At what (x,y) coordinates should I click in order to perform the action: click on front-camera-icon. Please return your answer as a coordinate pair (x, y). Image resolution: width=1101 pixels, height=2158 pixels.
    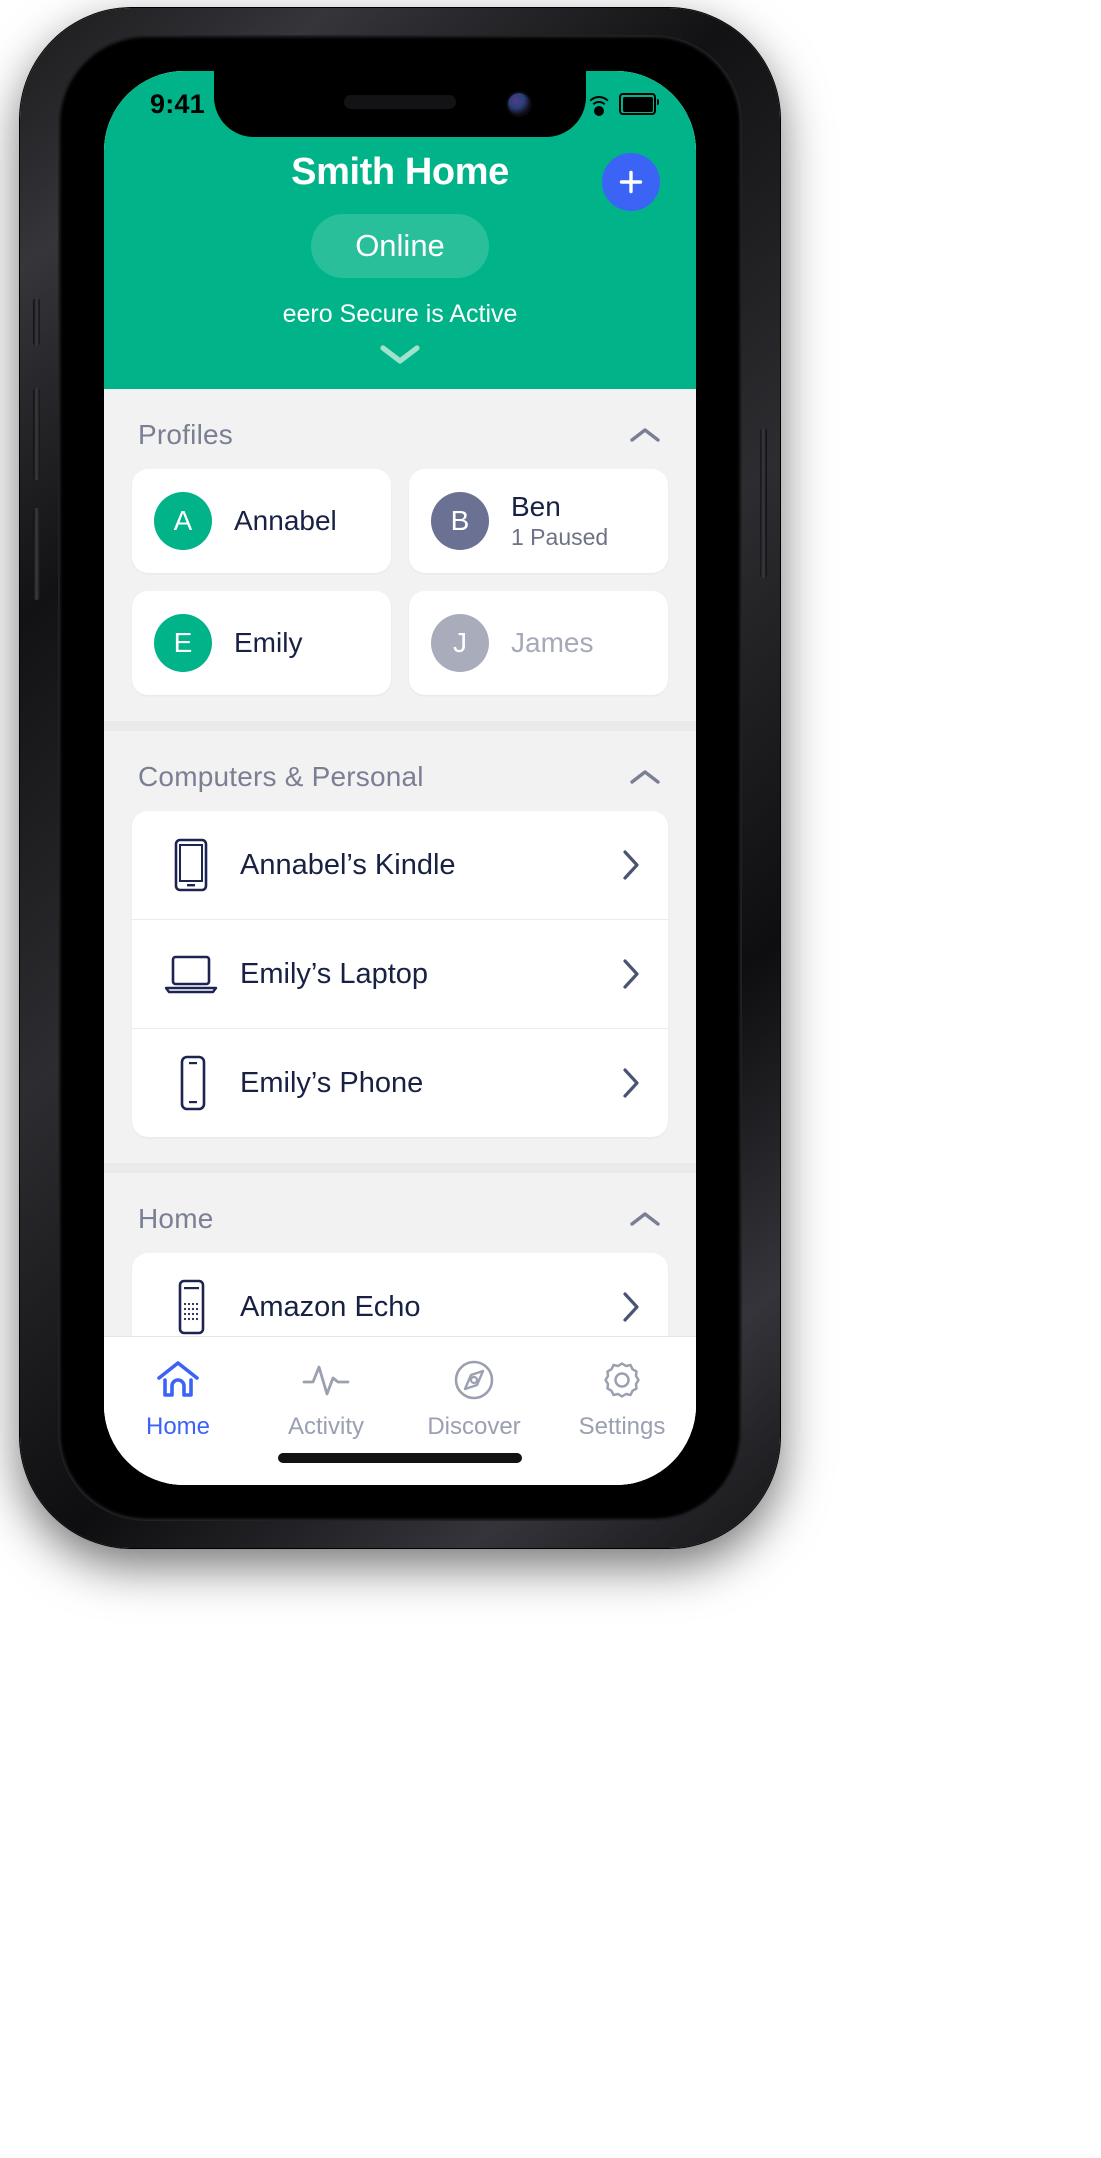
    Looking at the image, I should click on (519, 104).